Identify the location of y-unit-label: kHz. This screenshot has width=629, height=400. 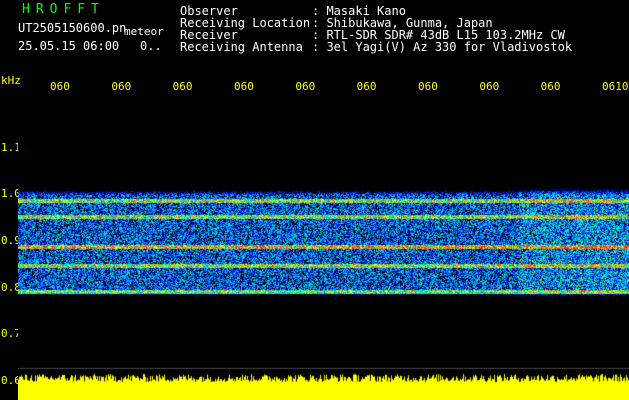
(11, 80).